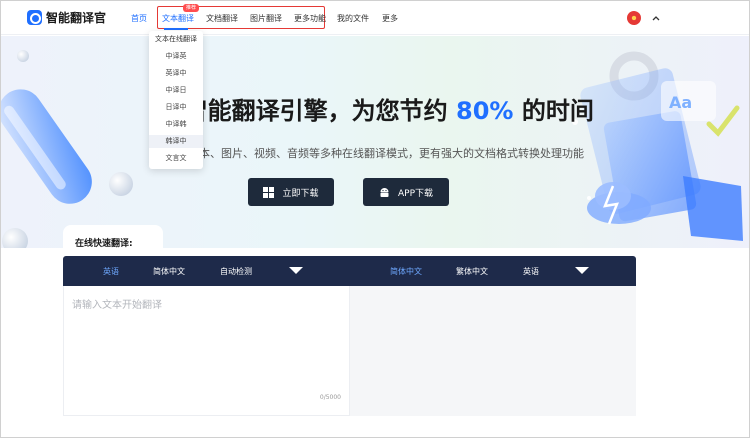  I want to click on dropdown-item-zh-ko: 中译韩, so click(176, 124).